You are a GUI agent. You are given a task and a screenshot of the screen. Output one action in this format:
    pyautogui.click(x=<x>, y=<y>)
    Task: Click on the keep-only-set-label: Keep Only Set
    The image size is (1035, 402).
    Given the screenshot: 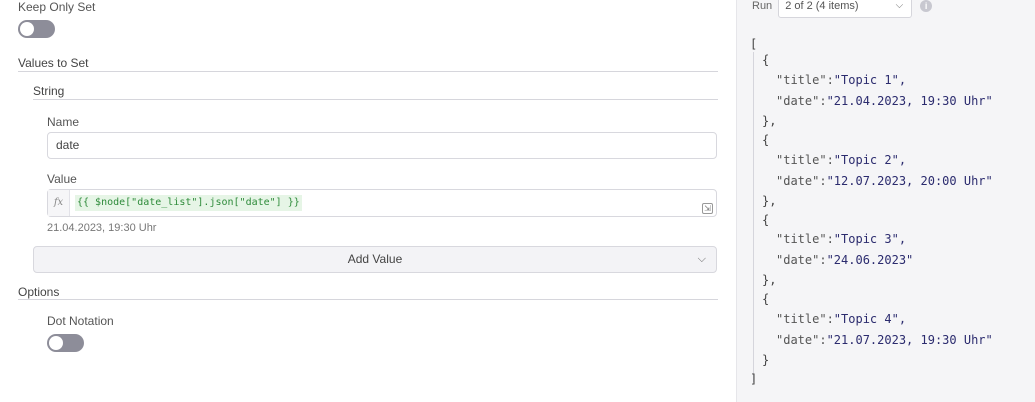 What is the action you would take?
    pyautogui.click(x=57, y=7)
    